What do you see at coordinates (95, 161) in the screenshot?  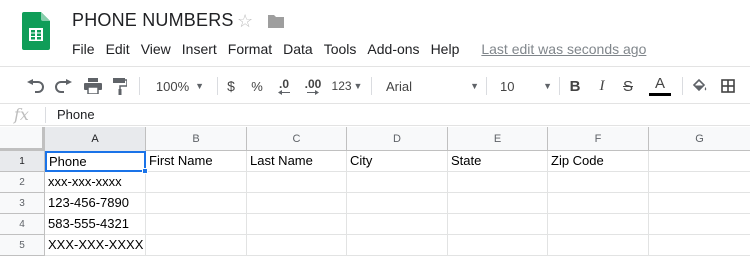 I see `cell-a1: Phone` at bounding box center [95, 161].